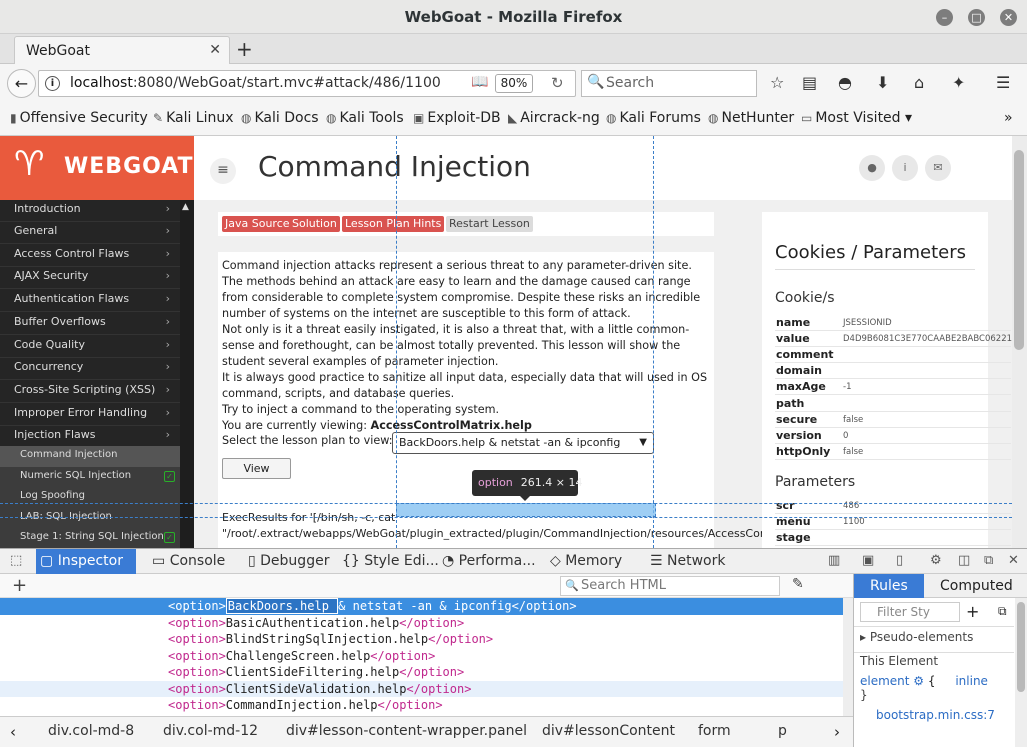 The width and height of the screenshot is (1027, 747). What do you see at coordinates (97, 168) in the screenshot?
I see `webgoat-logo-header: ♈ WEBGOAT` at bounding box center [97, 168].